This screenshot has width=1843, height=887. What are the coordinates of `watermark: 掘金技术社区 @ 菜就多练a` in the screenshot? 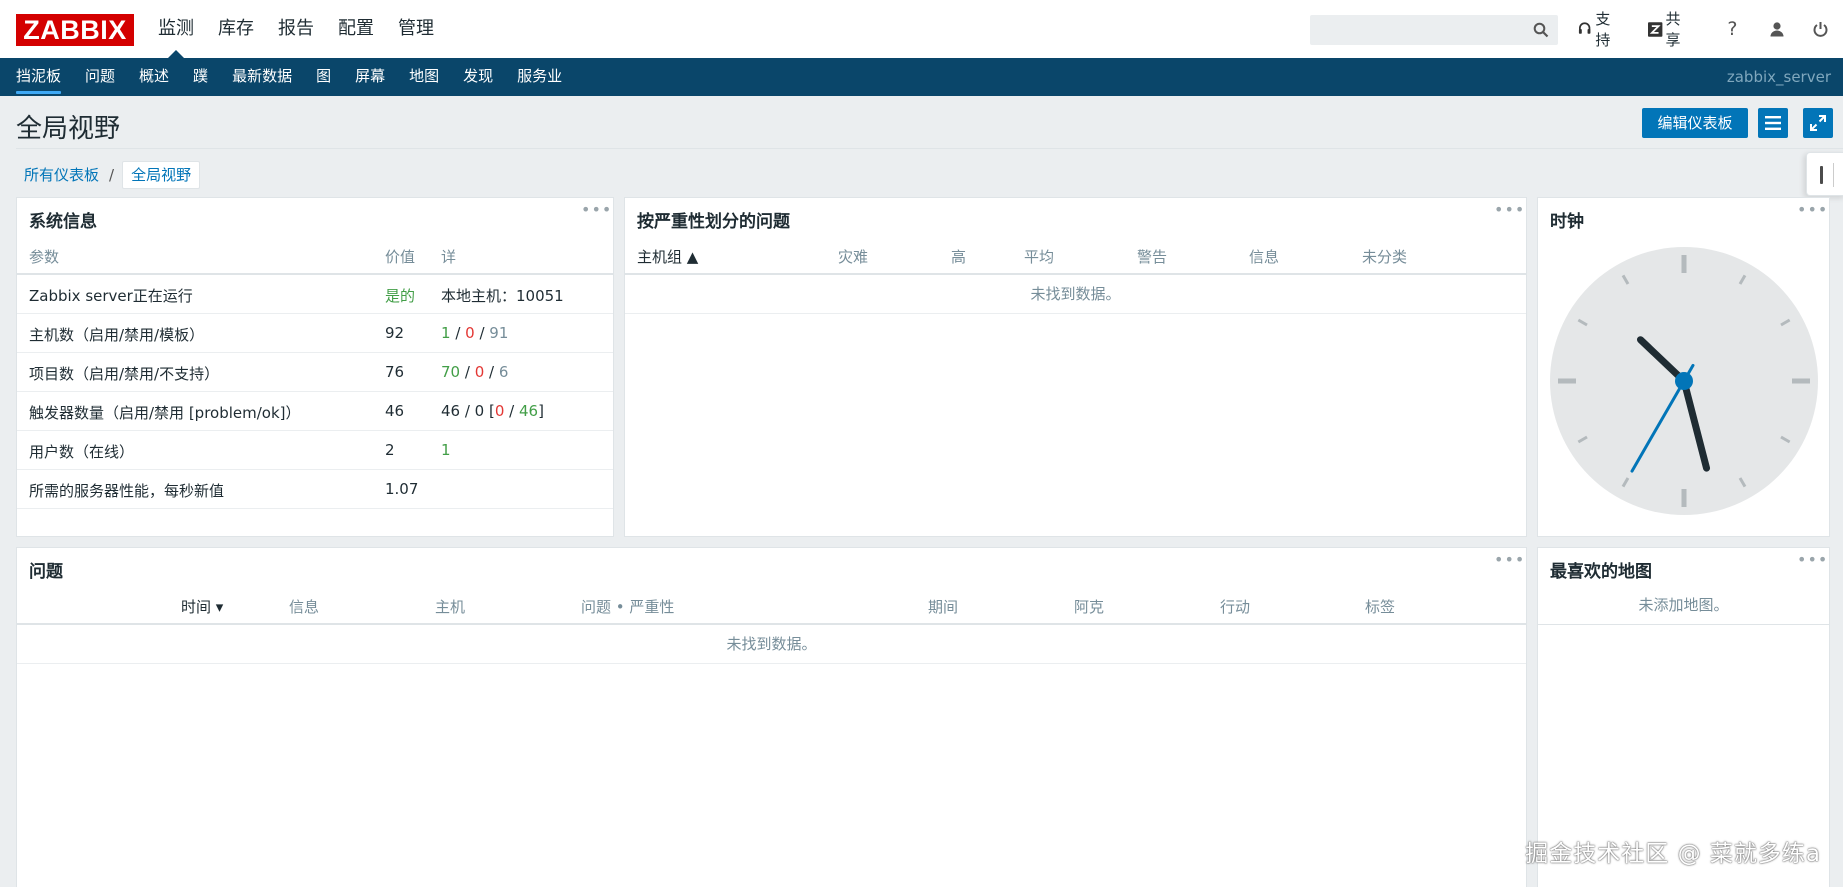 It's located at (1673, 854).